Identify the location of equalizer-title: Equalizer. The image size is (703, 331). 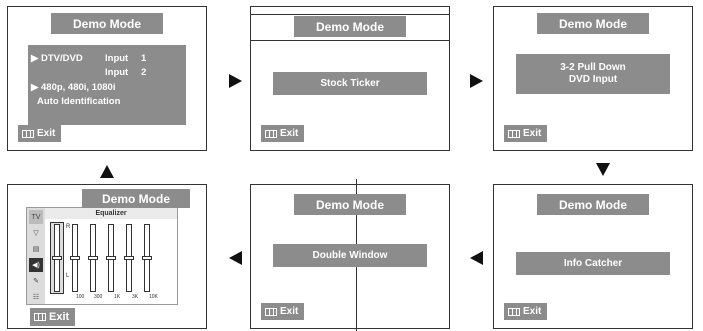
(111, 213).